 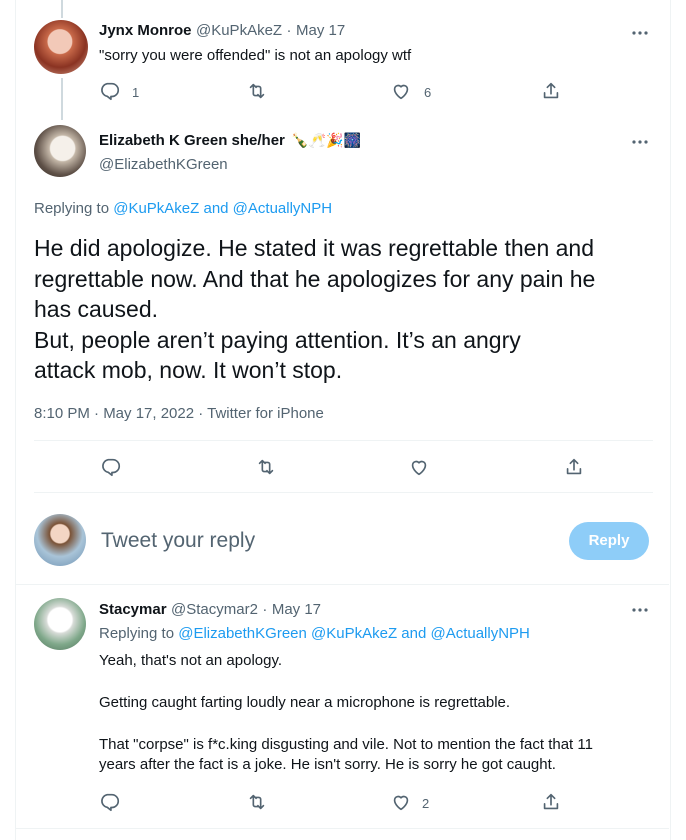 What do you see at coordinates (60, 151) in the screenshot?
I see `avatar-elizabeth` at bounding box center [60, 151].